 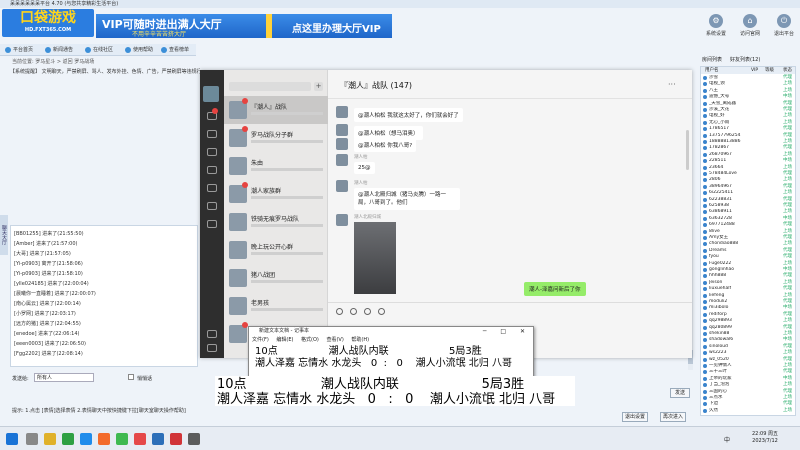 I want to click on table-row: 沙雪 代理, so click(x=748, y=78).